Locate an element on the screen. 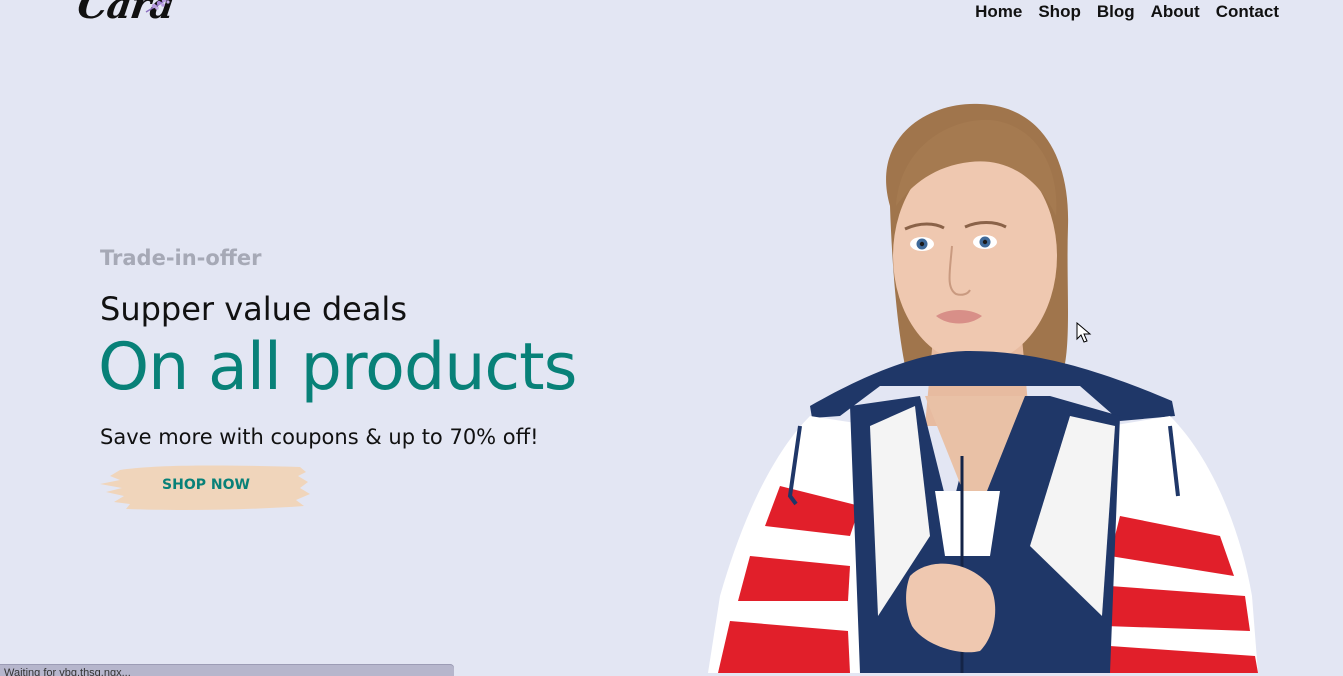 This screenshot has height=676, width=1343. shop-now-label: SHOP NOW is located at coordinates (206, 485).